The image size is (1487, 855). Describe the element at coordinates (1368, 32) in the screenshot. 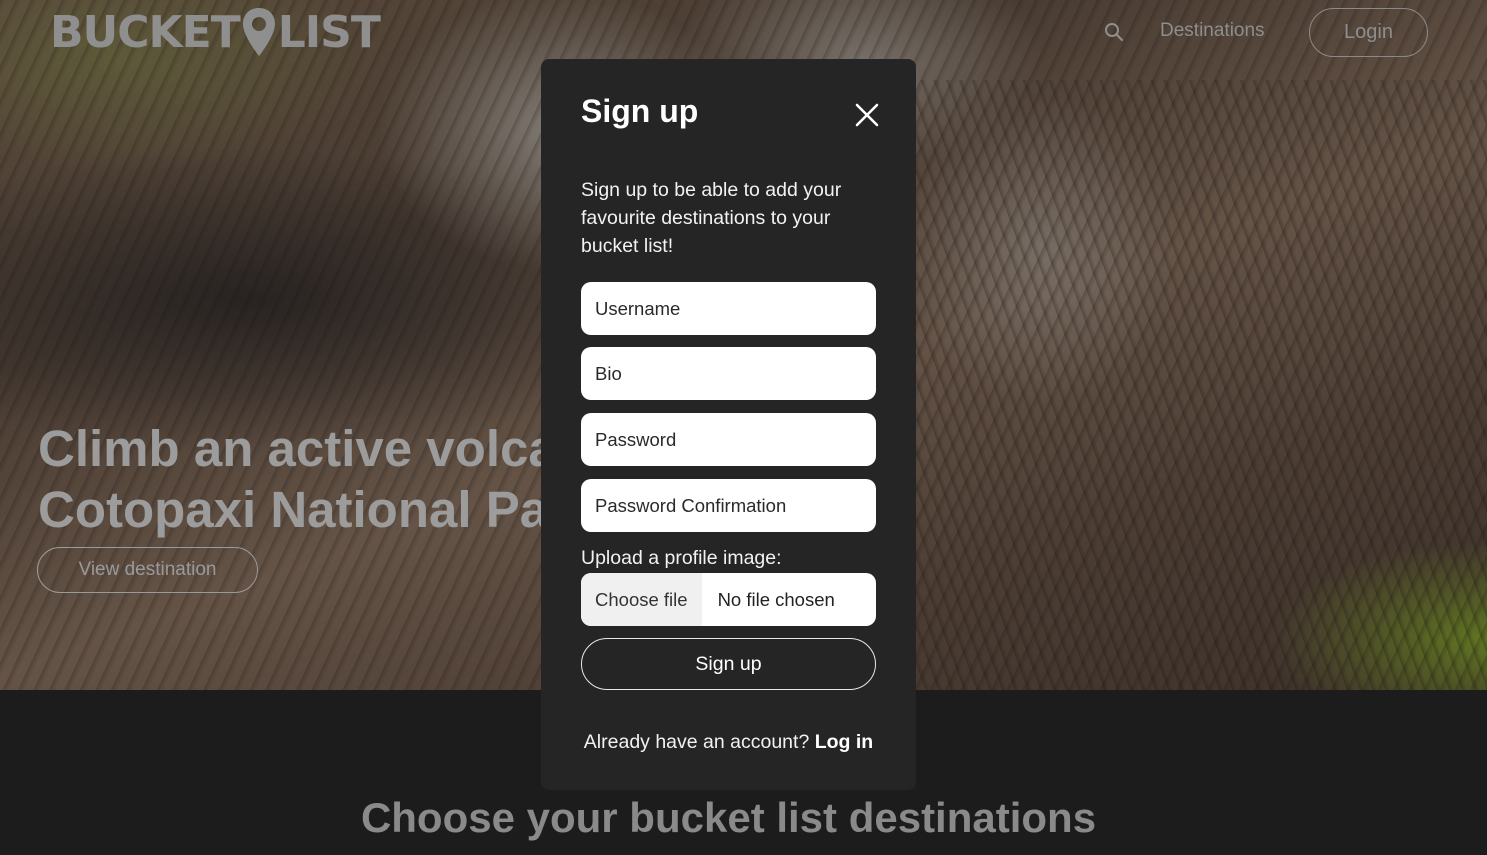

I see `login-button: Login` at that location.